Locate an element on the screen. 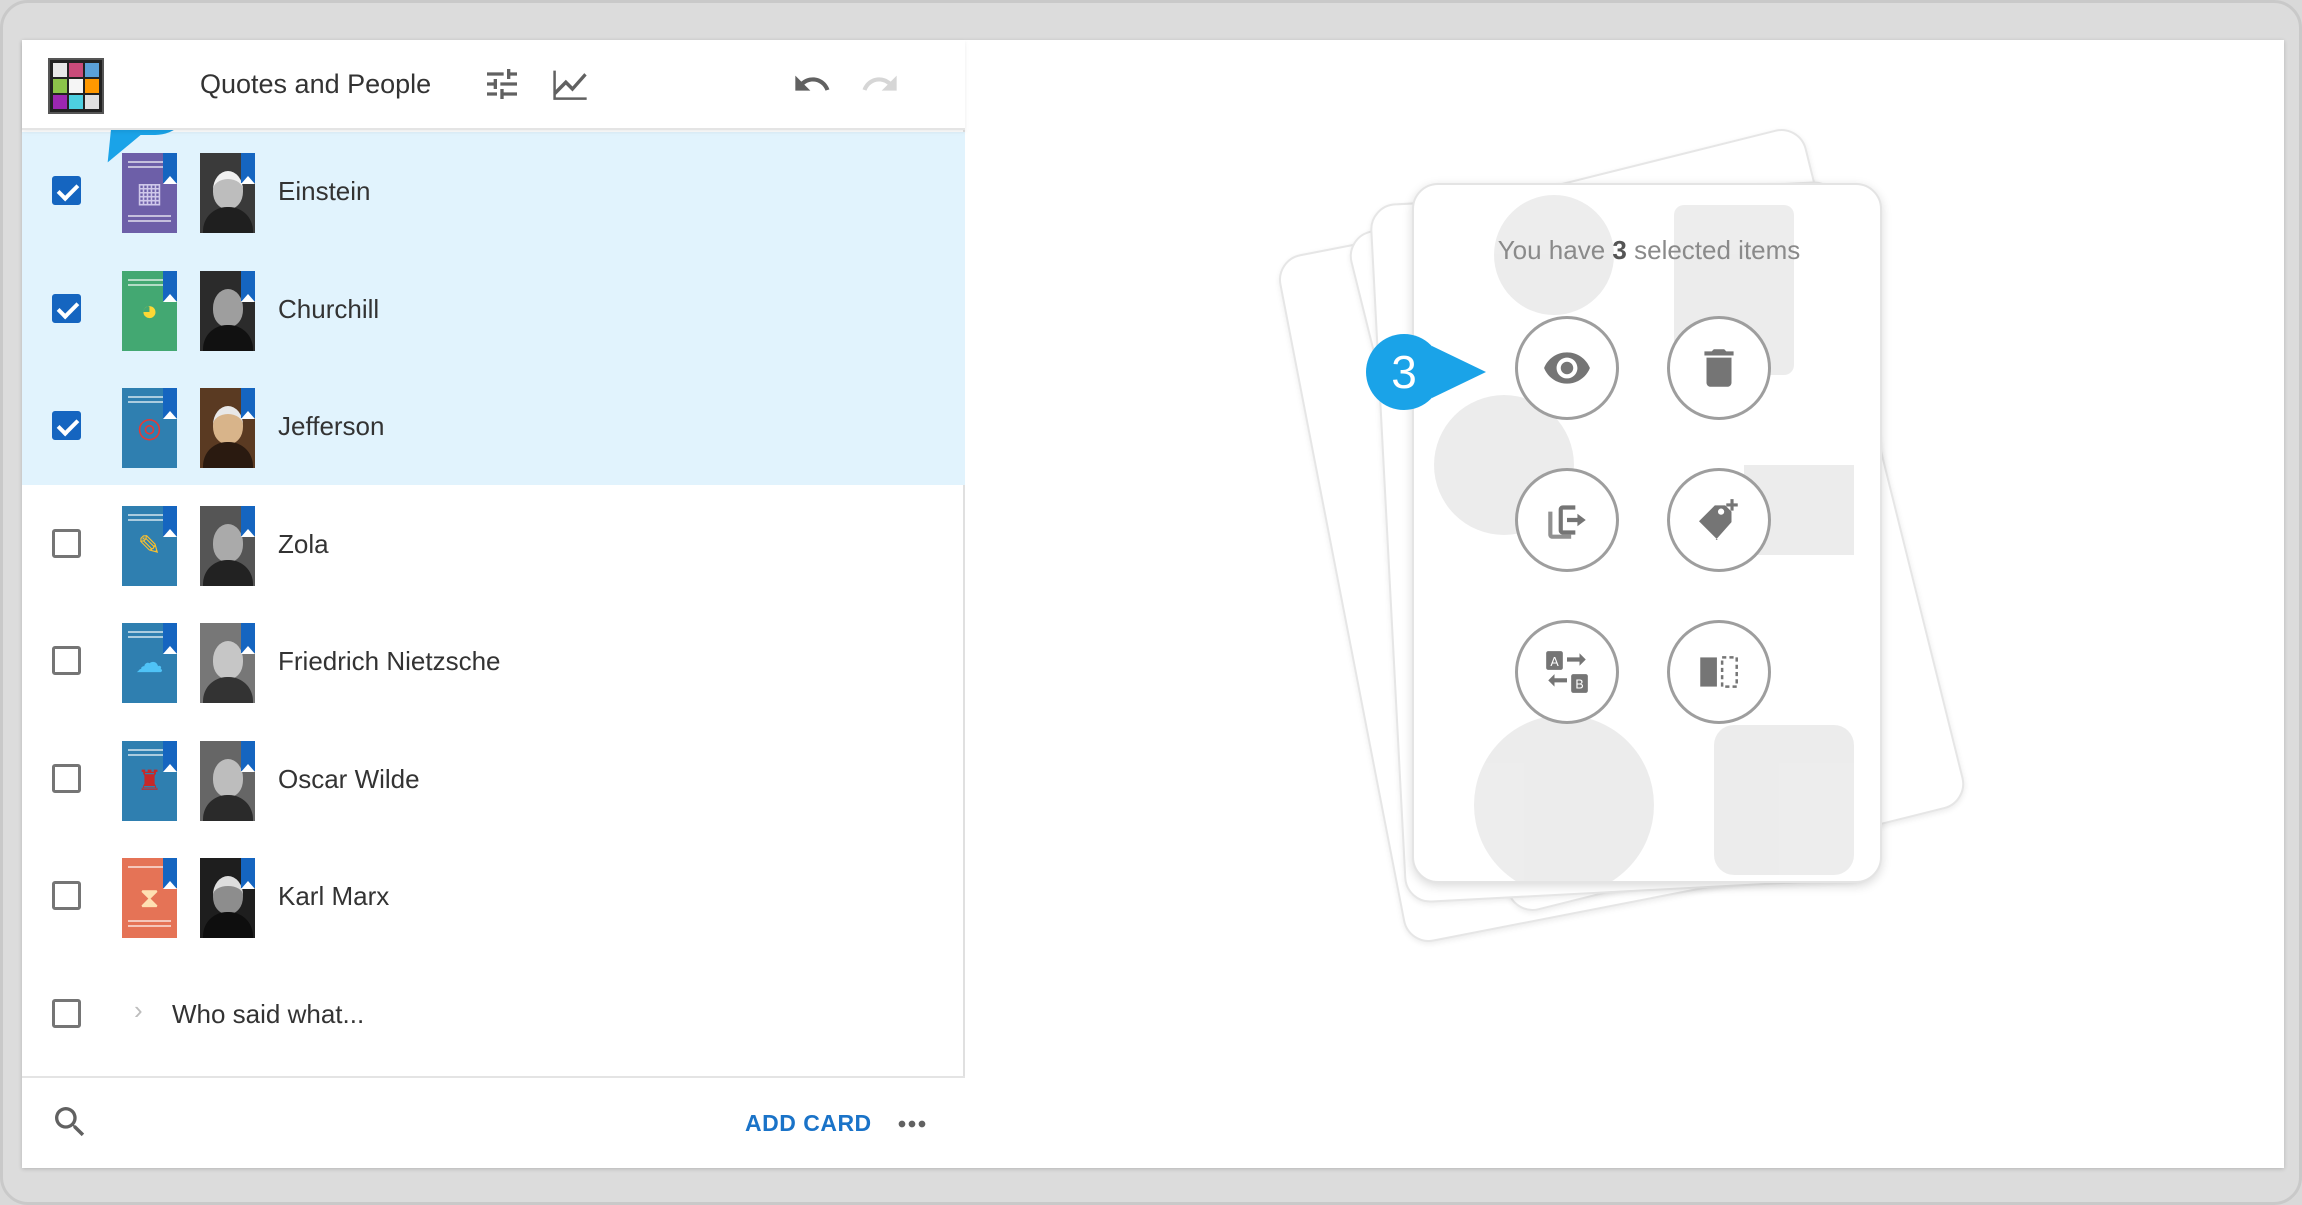 The height and width of the screenshot is (1205, 2302). toolbar: Quotes and People is located at coordinates (493, 85).